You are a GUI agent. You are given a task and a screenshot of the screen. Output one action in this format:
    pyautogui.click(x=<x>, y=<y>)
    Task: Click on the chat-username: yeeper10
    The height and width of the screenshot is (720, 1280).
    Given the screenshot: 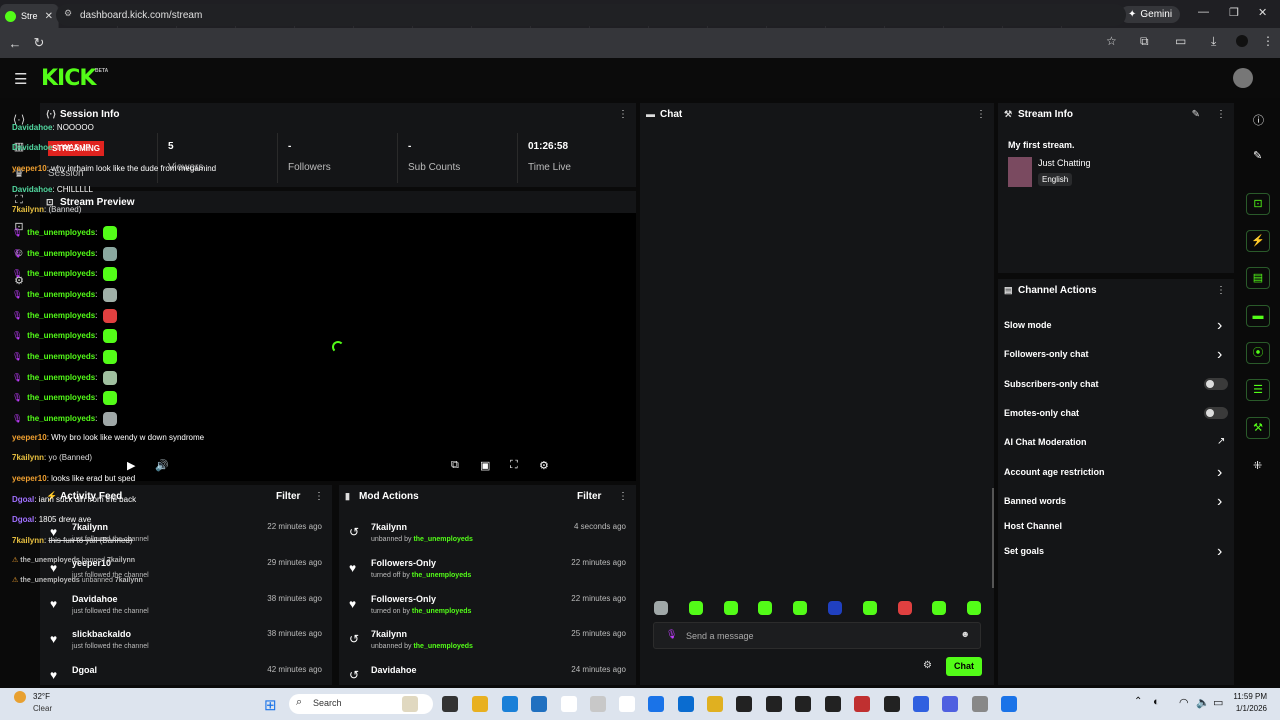 What is the action you would take?
    pyautogui.click(x=29, y=437)
    